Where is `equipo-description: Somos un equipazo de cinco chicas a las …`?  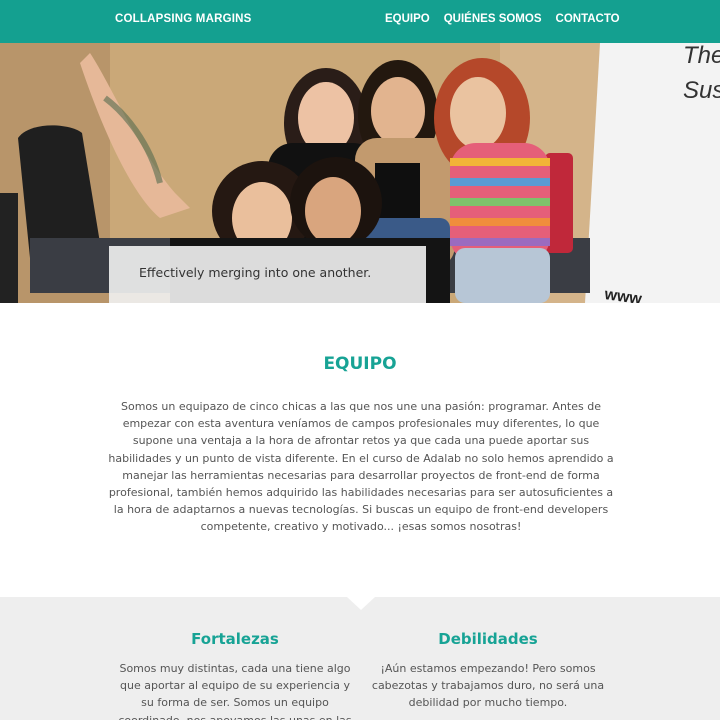 equipo-description: Somos un equipazo de cinco chicas a las … is located at coordinates (361, 467).